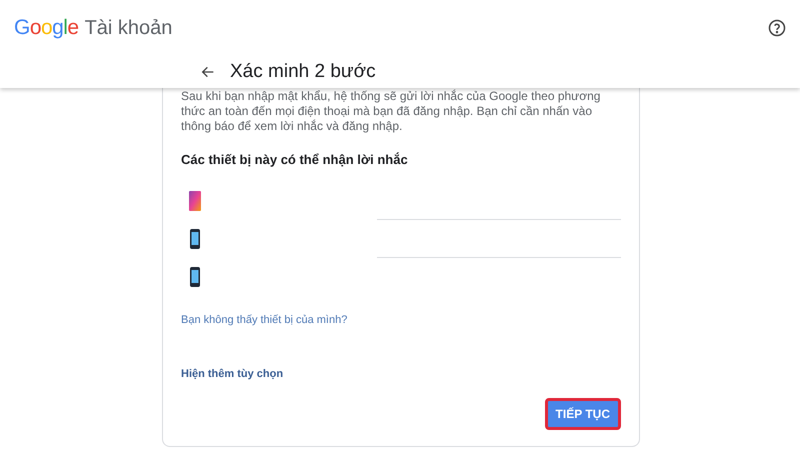 This screenshot has width=800, height=450. I want to click on intro-text: Sau khi bạn nhập mật khẩu, hệ thống sẽ gửi lời nhắc của Google theo phương thức an toàn đến mọi điện thoại mà bạn đã đăng nhập. Bạn chỉ cần nhấn vào thông báo để xem lời nhắc và đăng nhập., so click(391, 111).